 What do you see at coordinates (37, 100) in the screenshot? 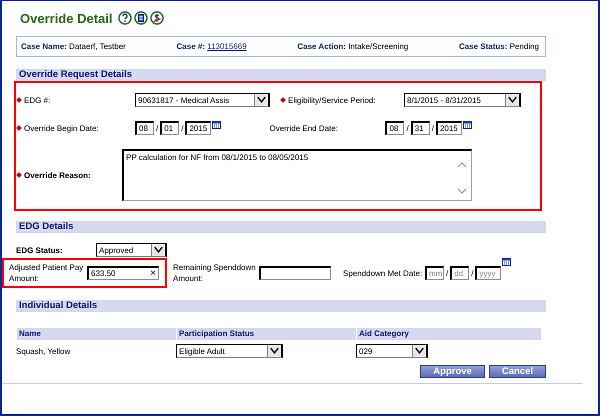
I see `field-label: EDG #:` at bounding box center [37, 100].